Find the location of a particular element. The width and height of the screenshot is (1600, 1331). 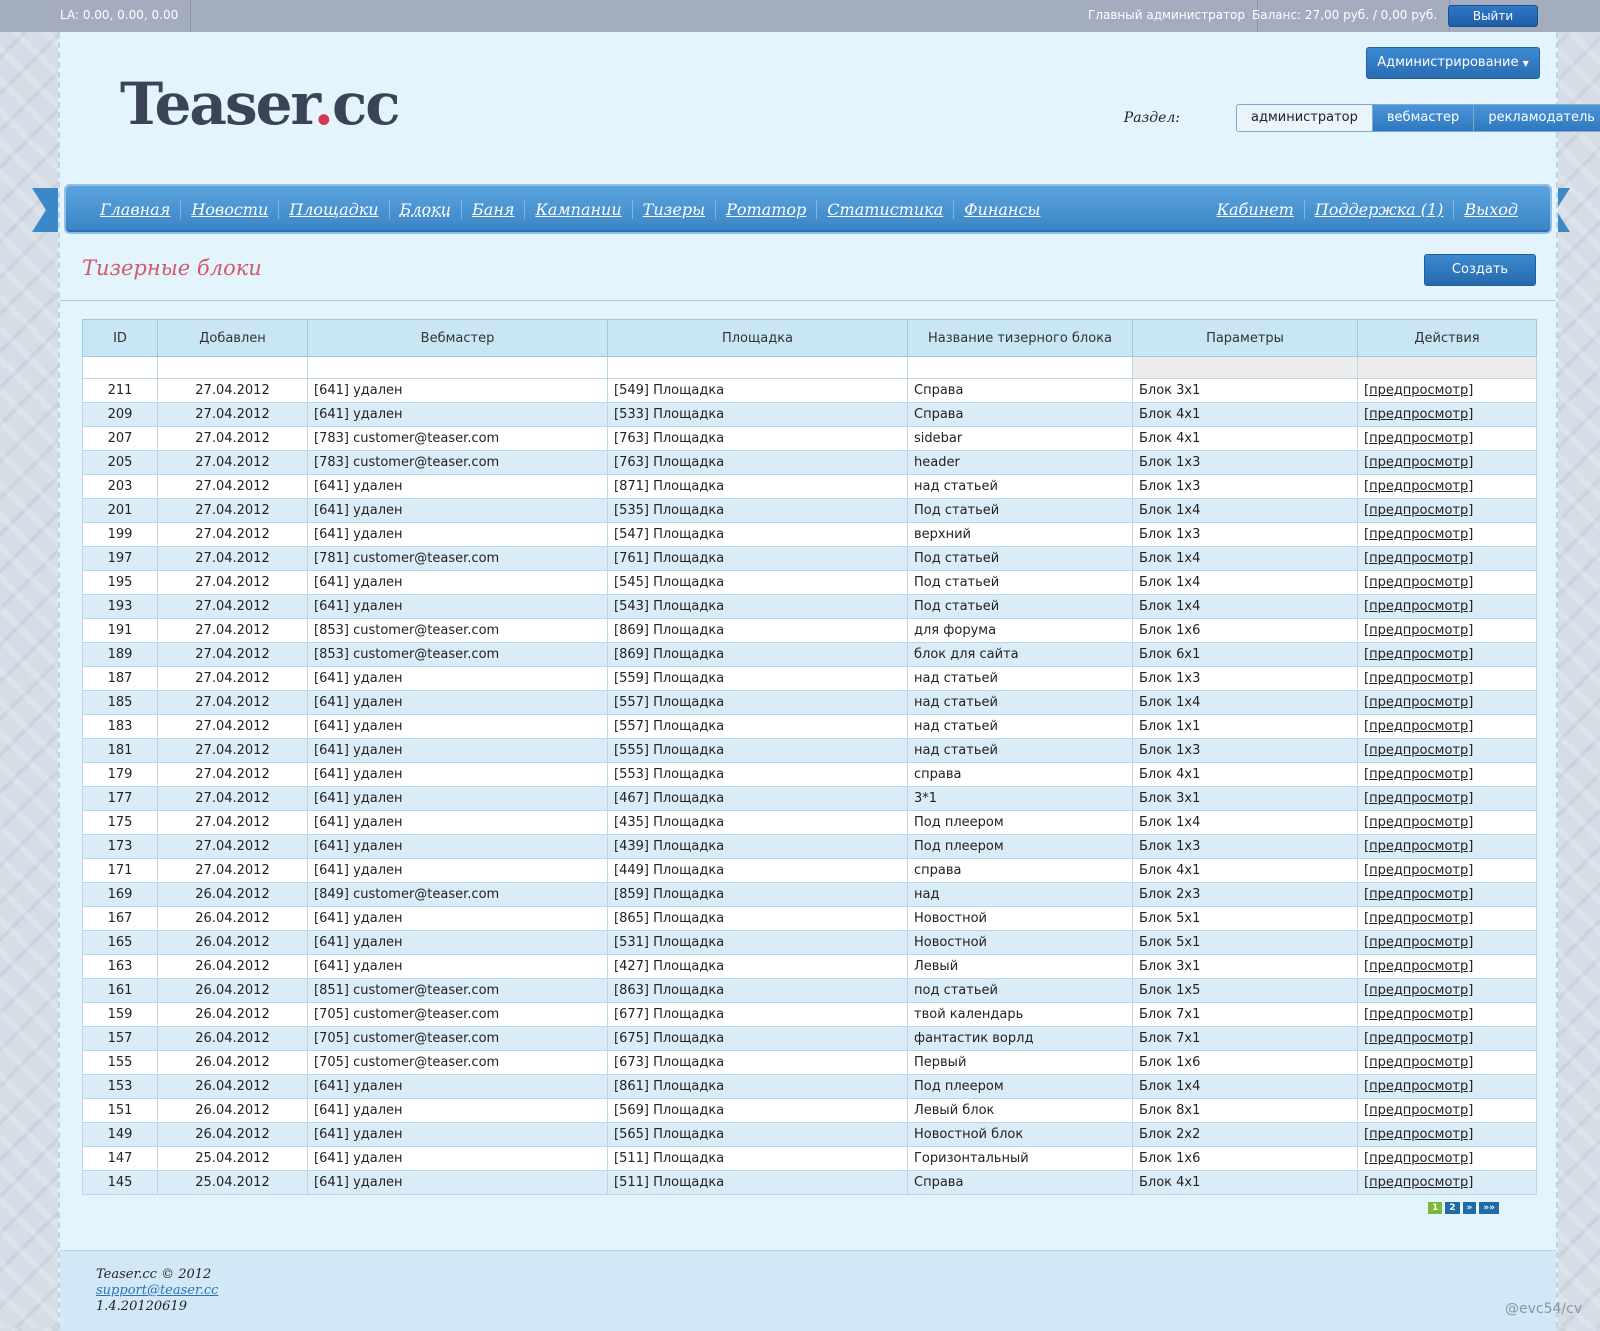

cell-added: 27.04.2012 is located at coordinates (232, 726).